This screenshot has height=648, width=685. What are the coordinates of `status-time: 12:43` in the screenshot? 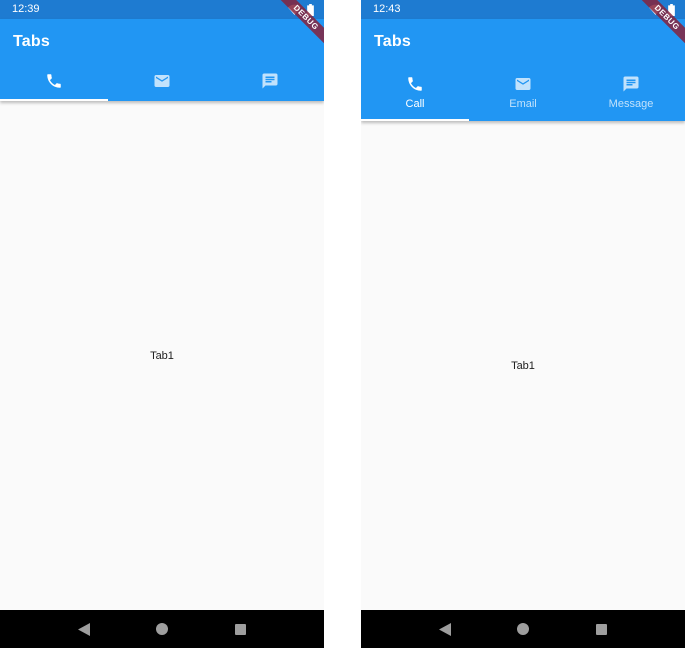 It's located at (387, 9).